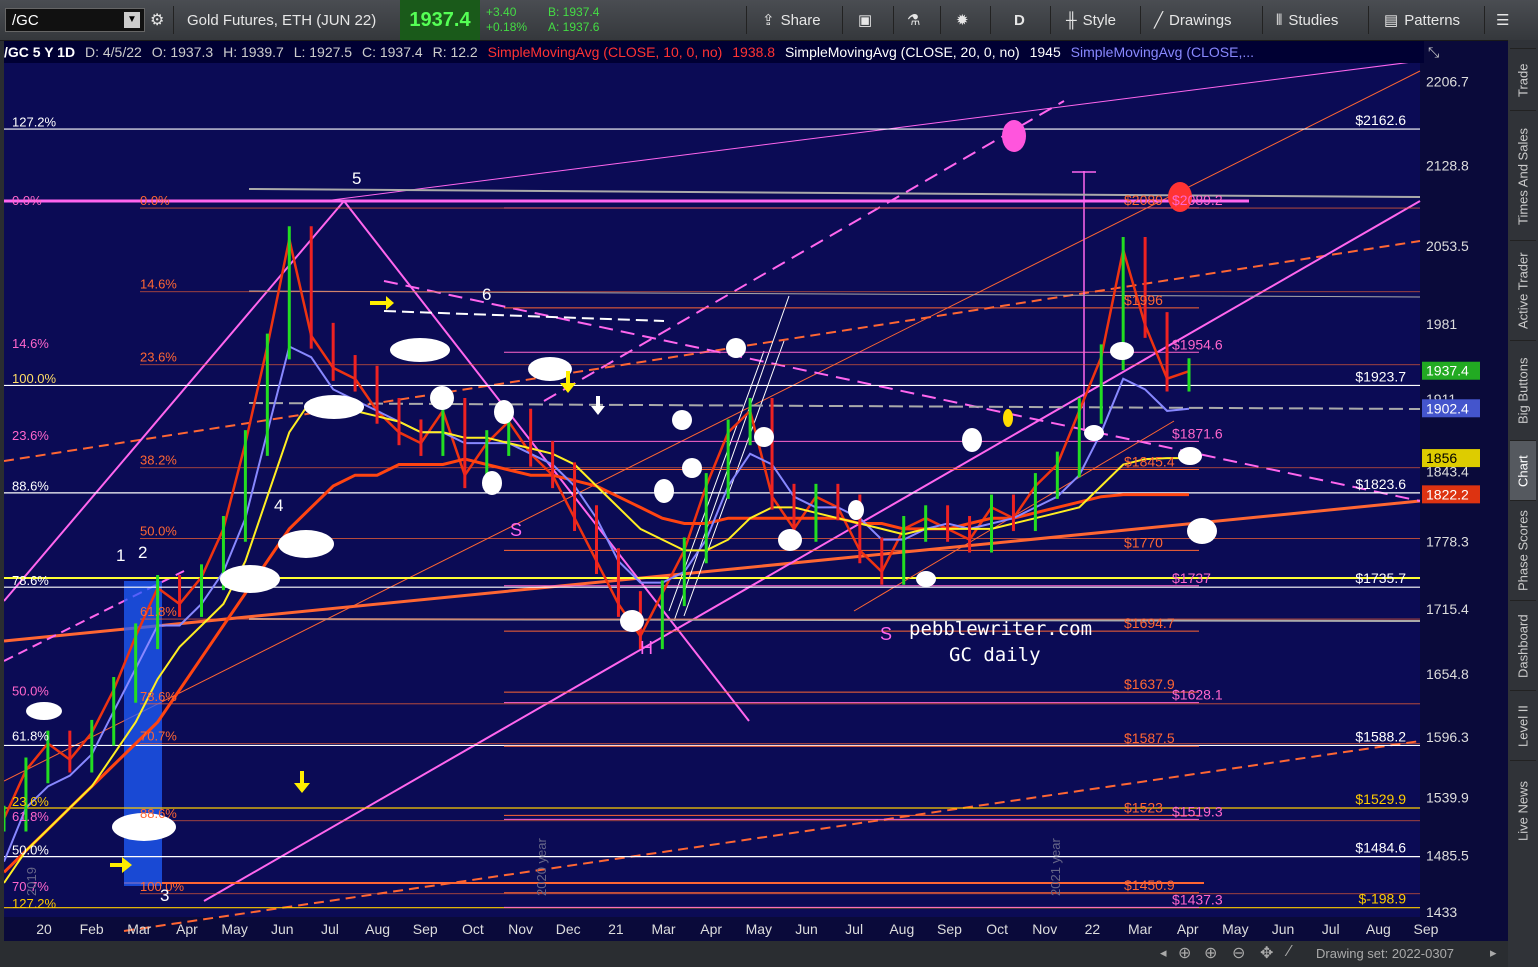 The image size is (1538, 967). What do you see at coordinates (754, 52) in the screenshot?
I see `sma10-value: 1938.8` at bounding box center [754, 52].